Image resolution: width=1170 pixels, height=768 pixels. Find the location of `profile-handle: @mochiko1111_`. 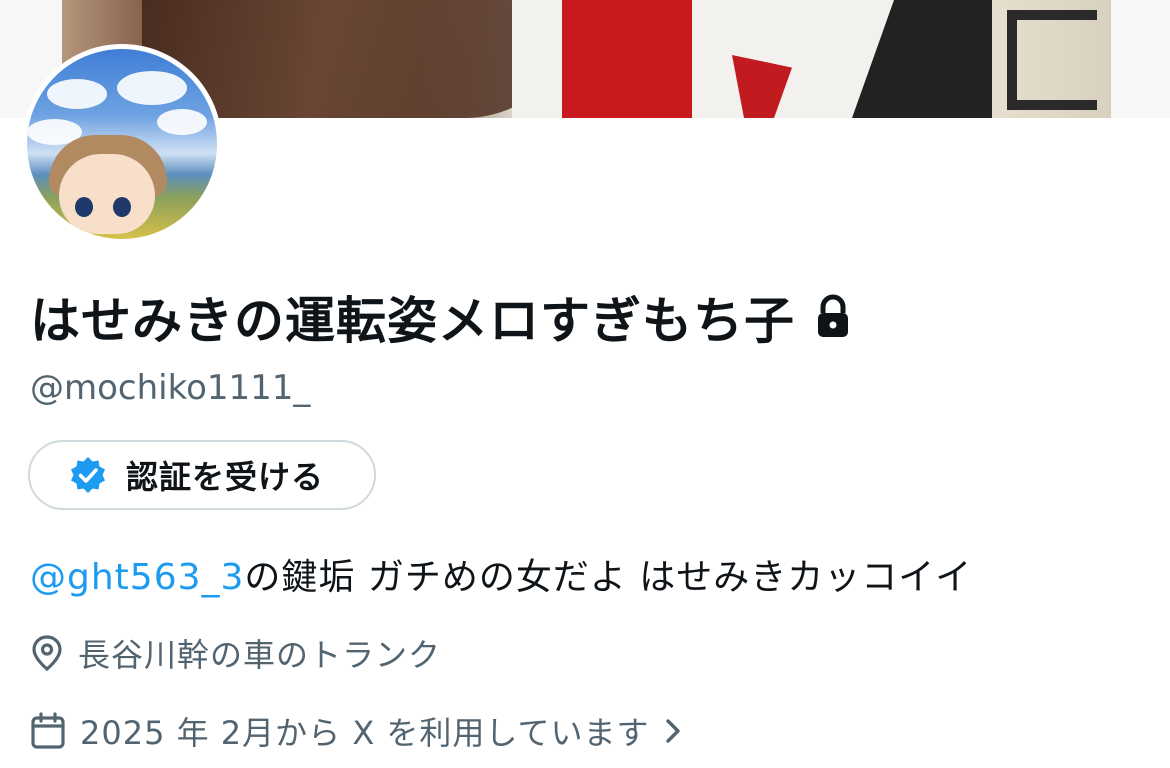

profile-handle: @mochiko1111_ is located at coordinates (170, 388).